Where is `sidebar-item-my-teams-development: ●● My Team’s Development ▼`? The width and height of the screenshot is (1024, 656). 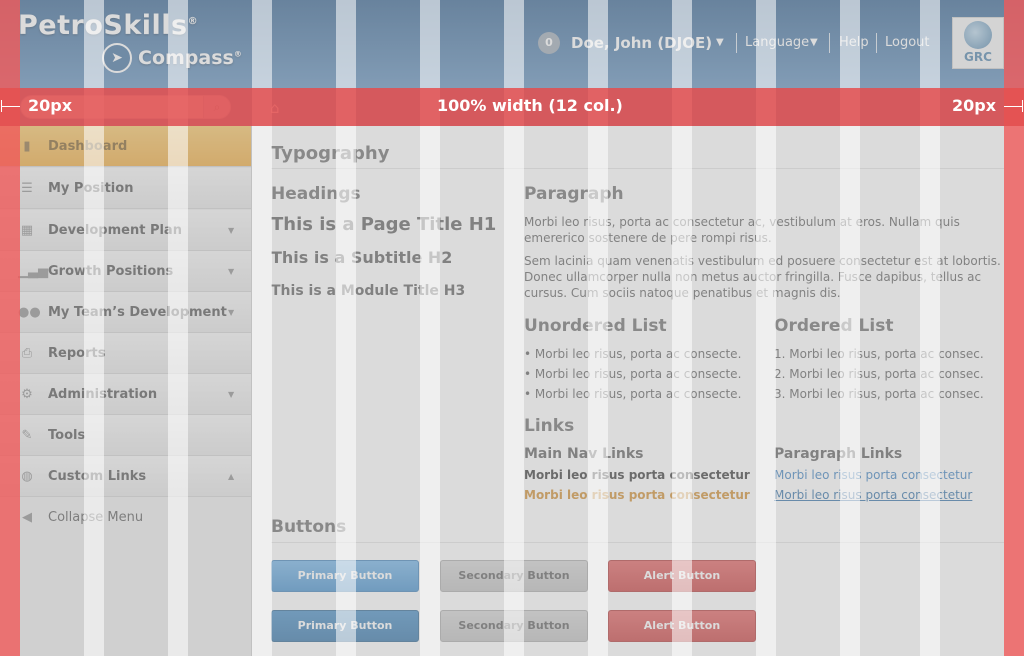 sidebar-item-my-teams-development: ●● My Team’s Development ▼ is located at coordinates (125, 312).